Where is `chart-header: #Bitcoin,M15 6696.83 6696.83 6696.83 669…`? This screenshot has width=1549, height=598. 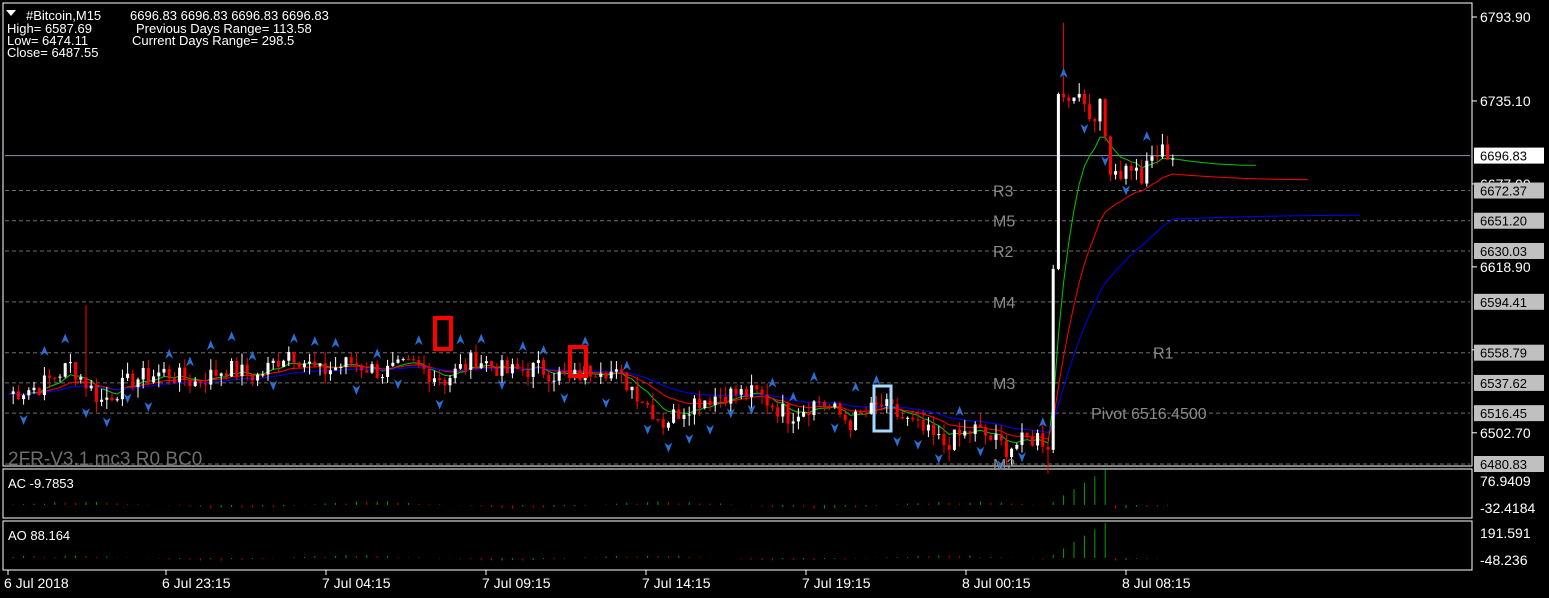
chart-header: #Bitcoin,M15 6696.83 6696.83 6696.83 669… is located at coordinates (167, 34).